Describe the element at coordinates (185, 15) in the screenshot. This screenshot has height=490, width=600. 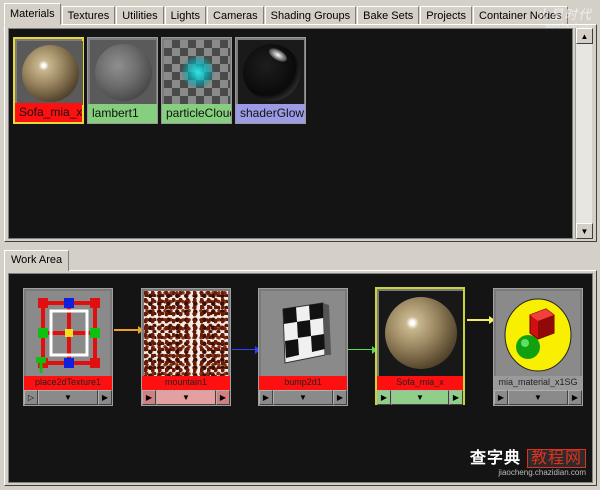
I see `tab-lights: Lights` at that location.